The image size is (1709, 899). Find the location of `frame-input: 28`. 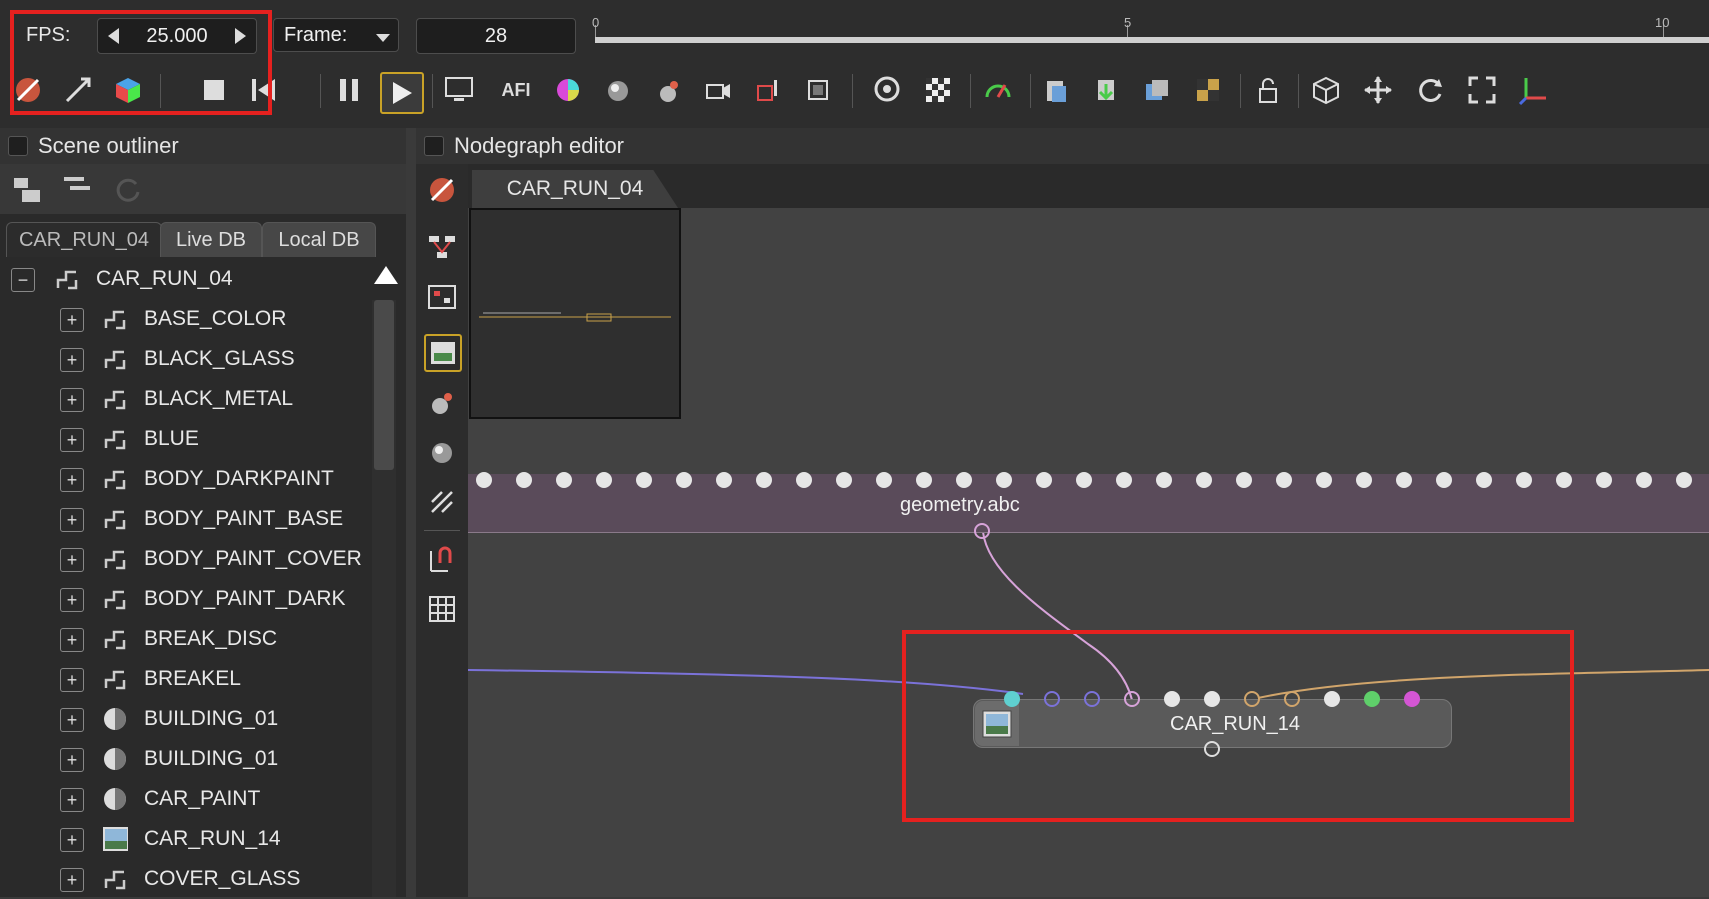

frame-input: 28 is located at coordinates (496, 36).